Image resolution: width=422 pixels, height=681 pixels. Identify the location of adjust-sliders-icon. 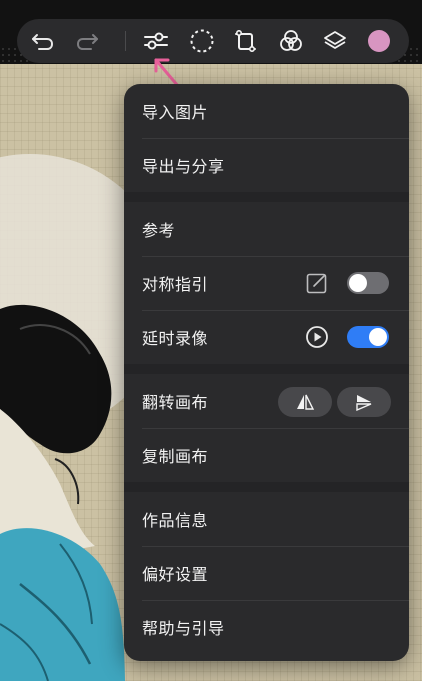
(156, 41).